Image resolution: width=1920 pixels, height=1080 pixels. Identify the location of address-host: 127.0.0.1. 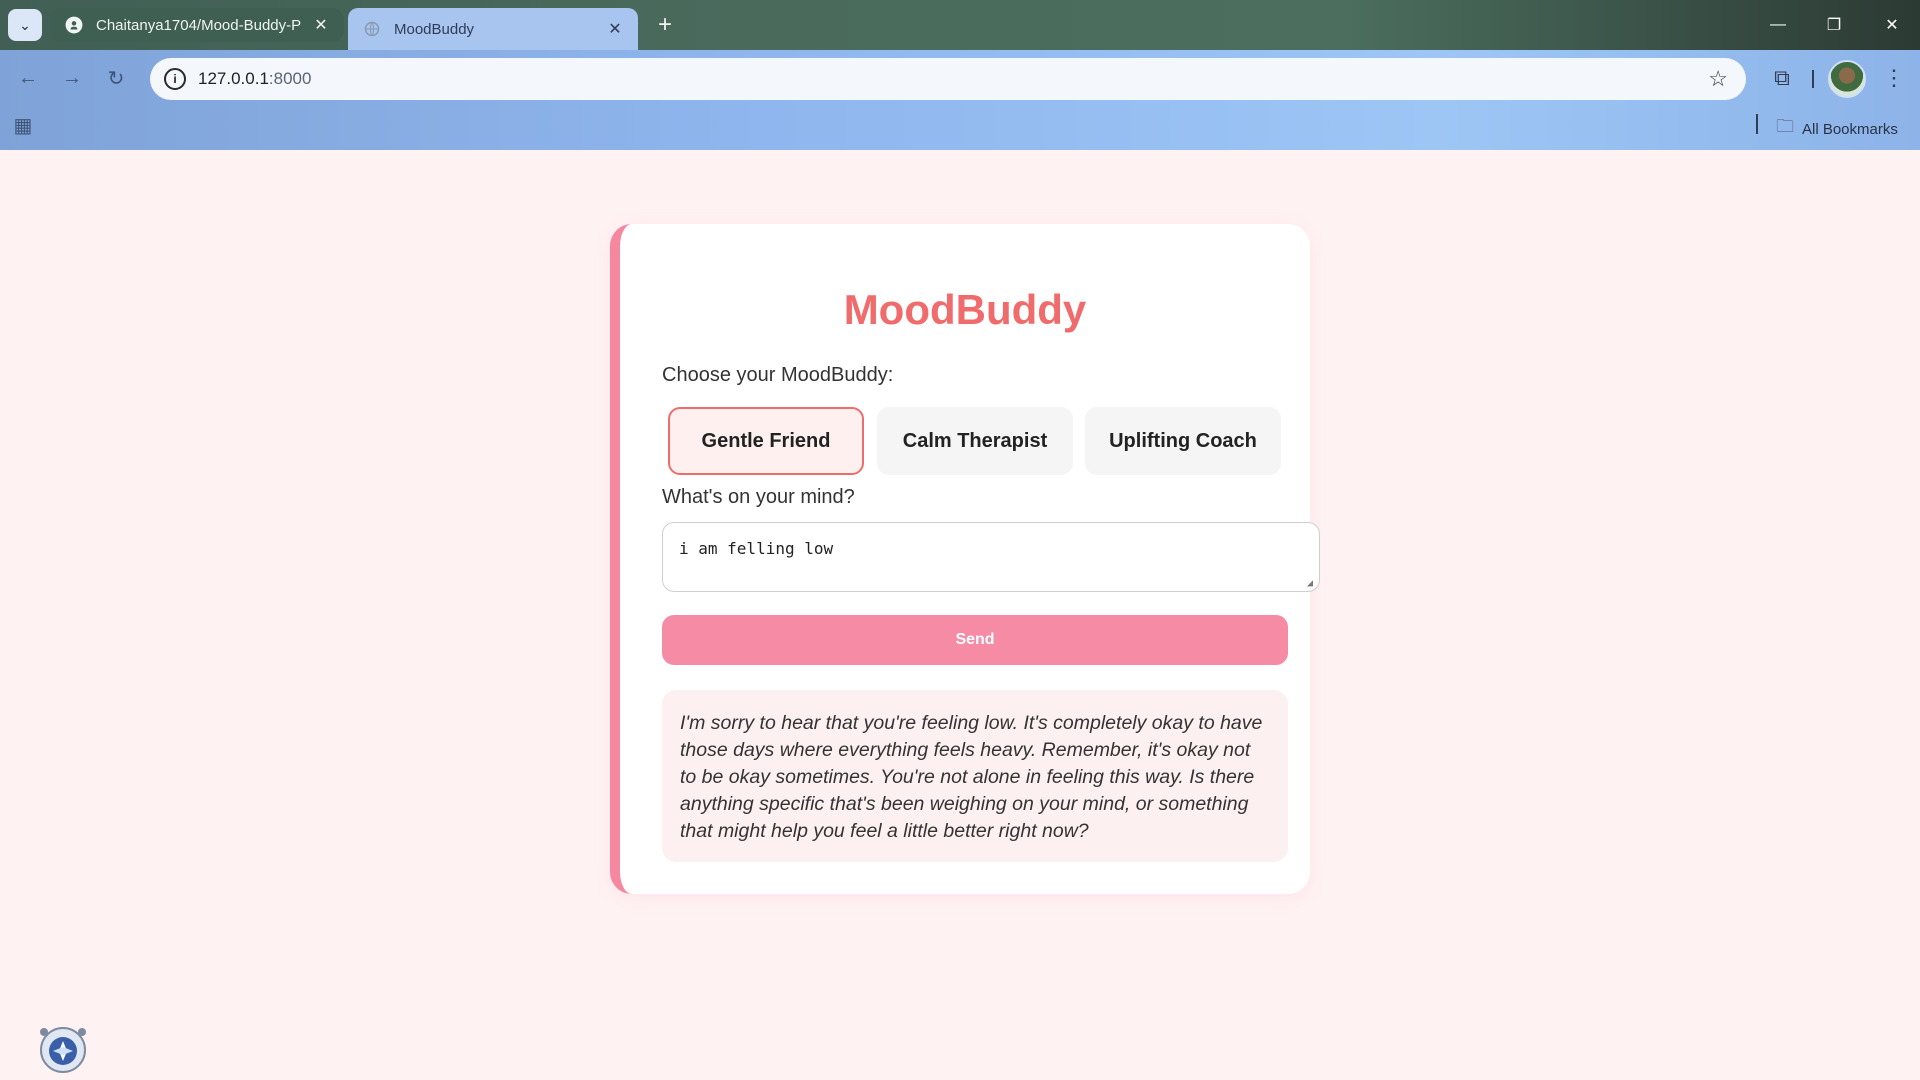
(233, 78).